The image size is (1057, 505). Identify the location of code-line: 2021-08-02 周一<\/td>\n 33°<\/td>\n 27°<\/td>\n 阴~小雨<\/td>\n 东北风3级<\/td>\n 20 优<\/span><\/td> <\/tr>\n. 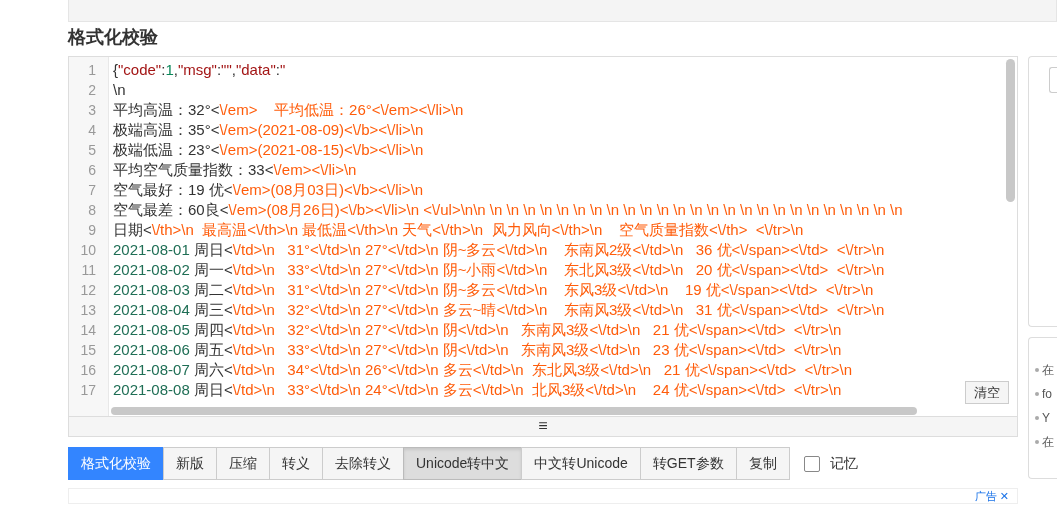
(499, 270).